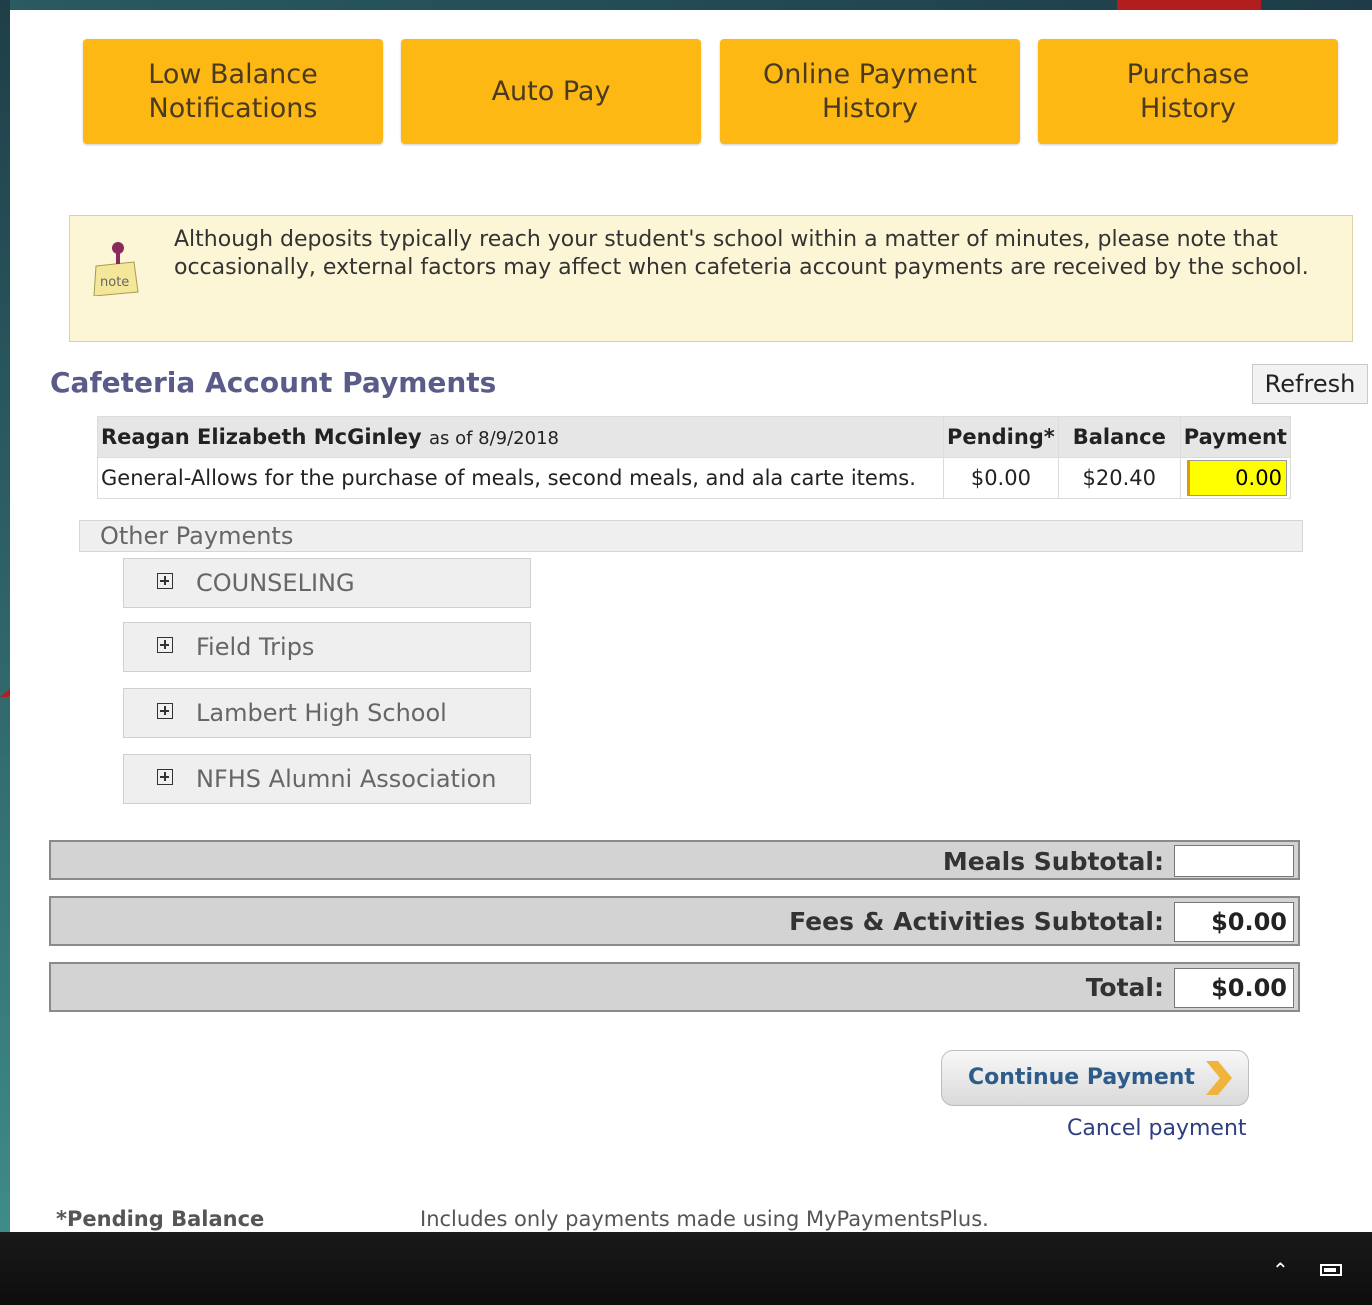 This screenshot has width=1372, height=1305. What do you see at coordinates (1053, 861) in the screenshot?
I see `meals-subtotal-label: Meals Subtotal:` at bounding box center [1053, 861].